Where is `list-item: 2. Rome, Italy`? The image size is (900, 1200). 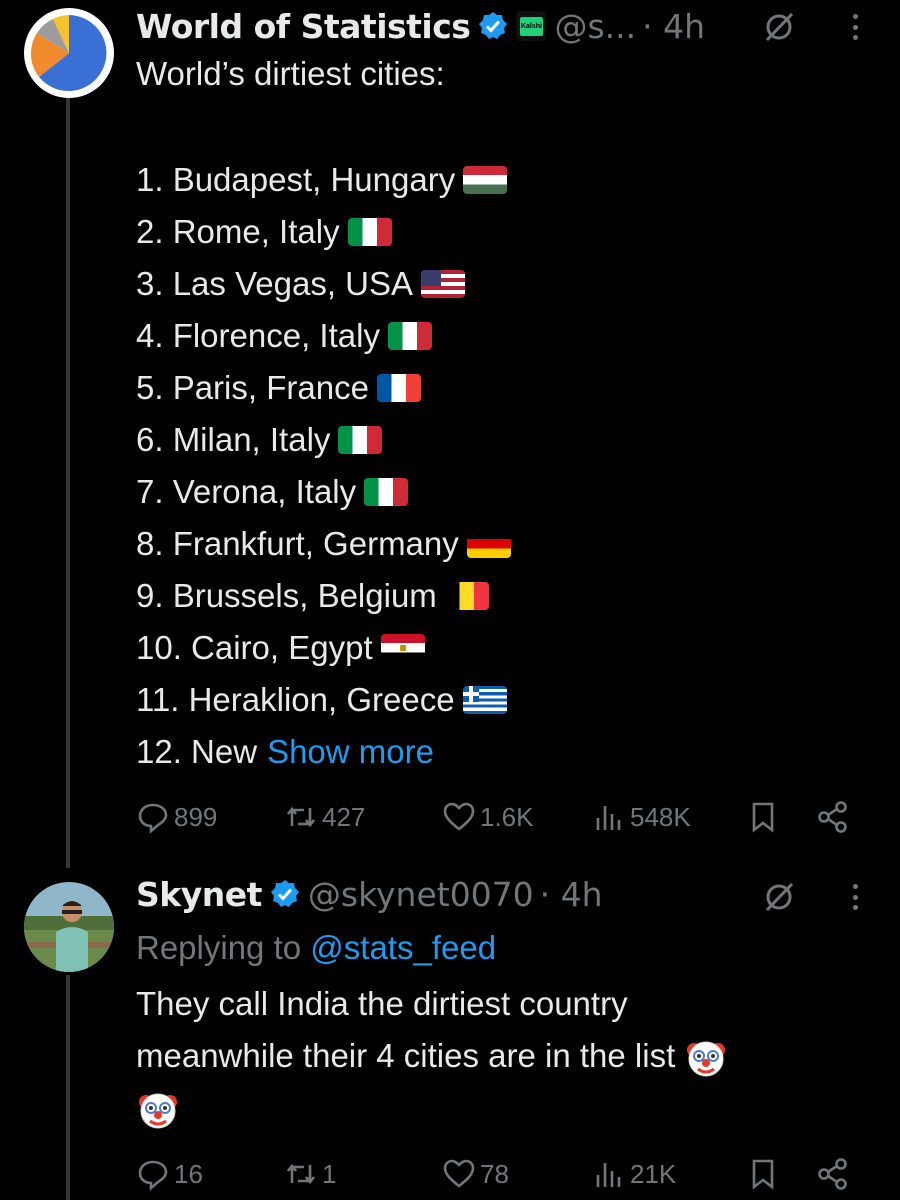 list-item: 2. Rome, Italy is located at coordinates (323, 232).